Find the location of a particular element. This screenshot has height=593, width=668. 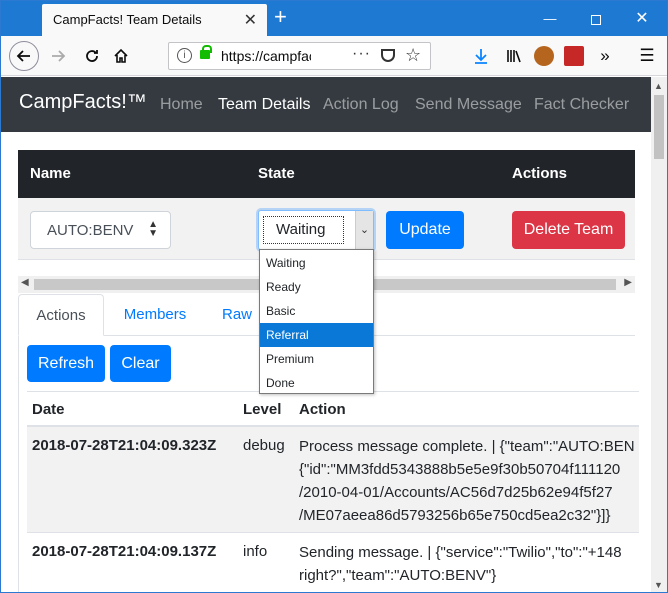

state-option-done: Done is located at coordinates (316, 383).